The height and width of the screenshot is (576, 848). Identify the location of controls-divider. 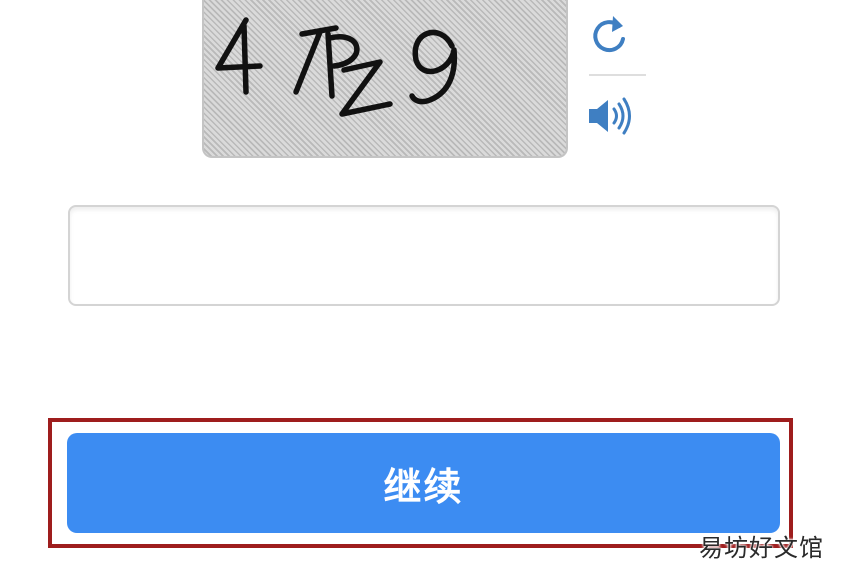
(617, 75).